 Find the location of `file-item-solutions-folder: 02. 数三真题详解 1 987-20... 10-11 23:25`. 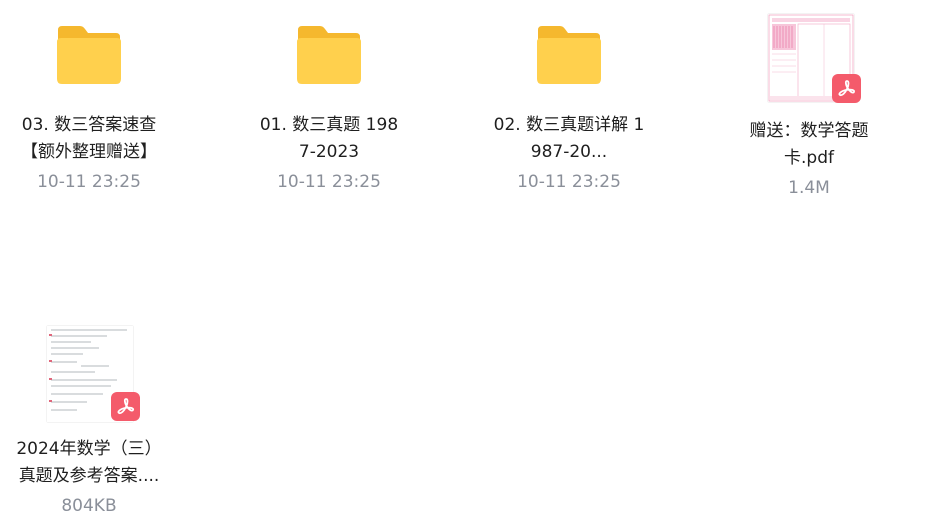

file-item-solutions-folder: 02. 数三真题详解 1 987-20... 10-11 23:25 is located at coordinates (569, 109).